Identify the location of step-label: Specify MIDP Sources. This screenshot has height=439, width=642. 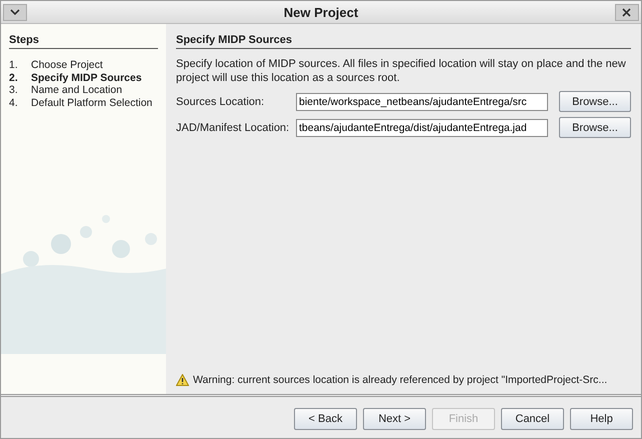
(86, 78).